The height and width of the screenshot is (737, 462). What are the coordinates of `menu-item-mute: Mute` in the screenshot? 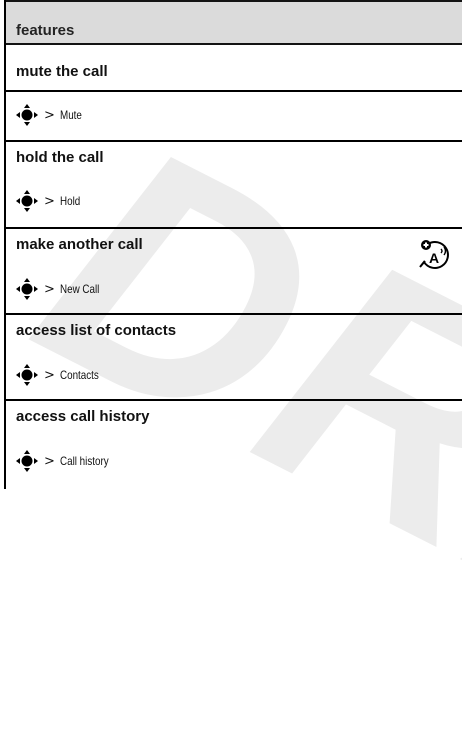 It's located at (70, 115).